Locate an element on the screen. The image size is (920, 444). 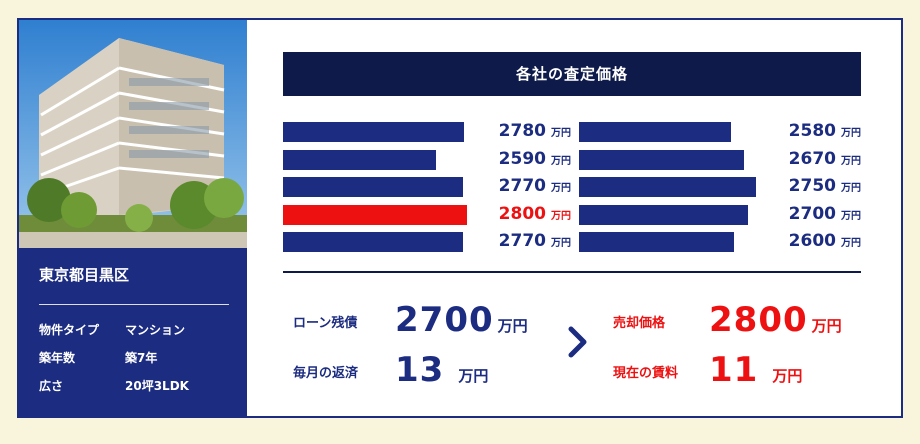
right-bar-label: 2670 万円 is located at coordinates (806, 159).